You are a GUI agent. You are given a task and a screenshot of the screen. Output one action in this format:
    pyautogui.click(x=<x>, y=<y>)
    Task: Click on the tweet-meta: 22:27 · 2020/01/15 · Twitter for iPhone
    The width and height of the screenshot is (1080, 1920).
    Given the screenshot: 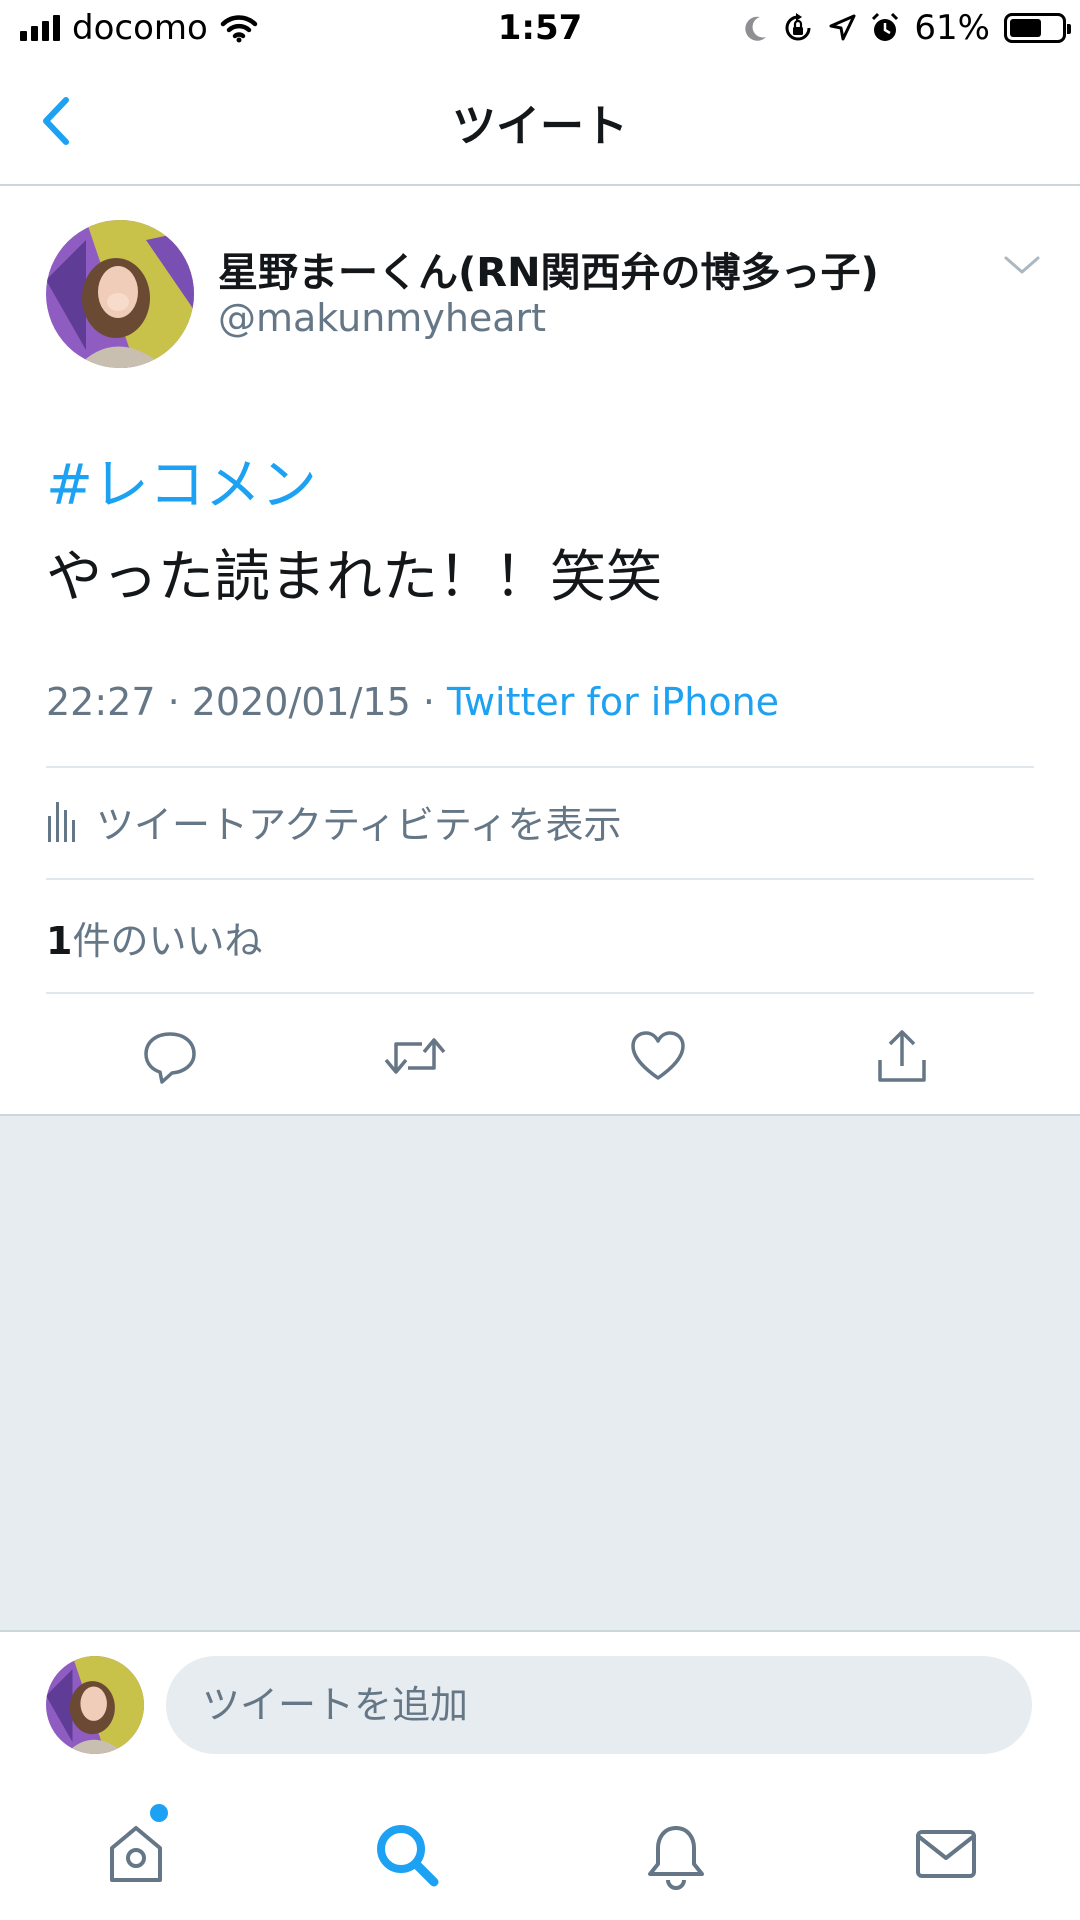 What is the action you would take?
    pyautogui.click(x=412, y=702)
    